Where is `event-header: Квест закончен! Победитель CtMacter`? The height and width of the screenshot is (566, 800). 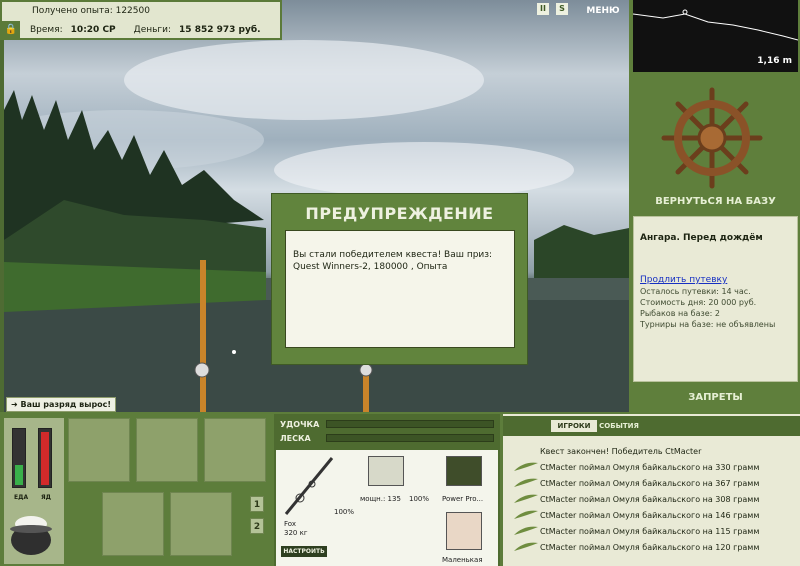
event-header: Квест закончен! Победитель CtMacter is located at coordinates (655, 451).